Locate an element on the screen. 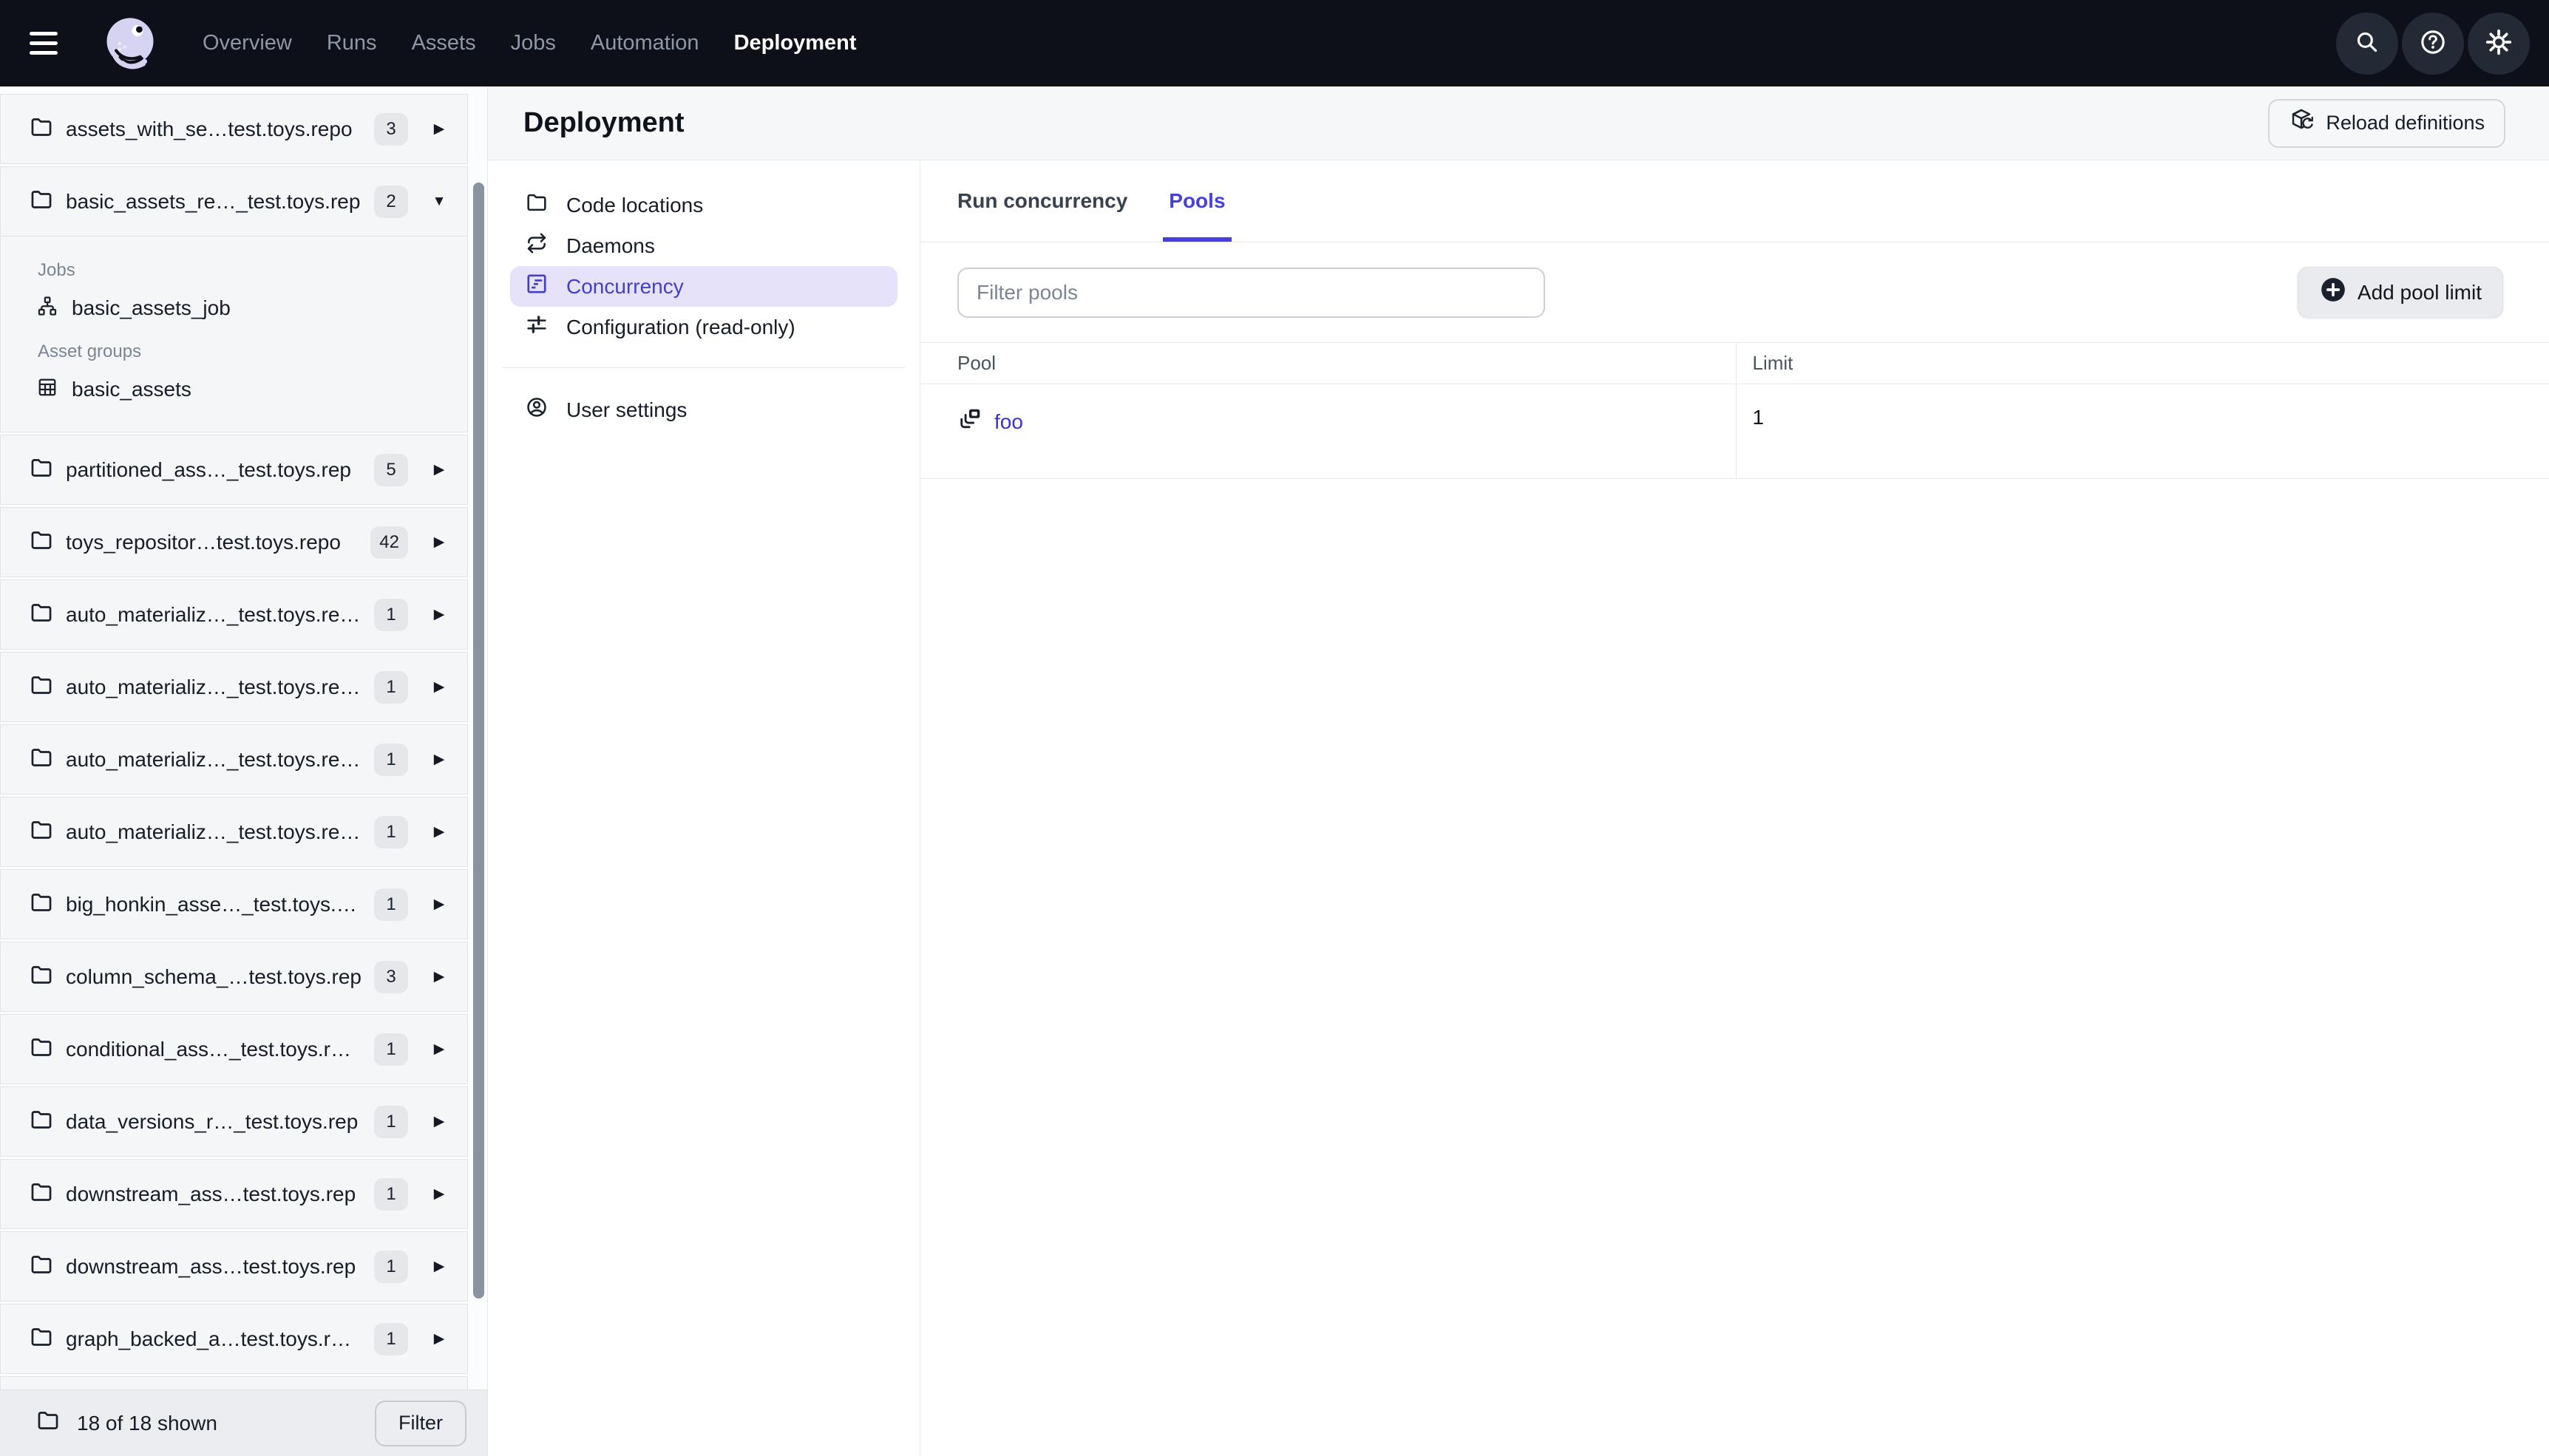 Image resolution: width=2549 pixels, height=1456 pixels. sidebar-repo-row: graph_backed_a…test.toys.repo 1 ▶ is located at coordinates (234, 1338).